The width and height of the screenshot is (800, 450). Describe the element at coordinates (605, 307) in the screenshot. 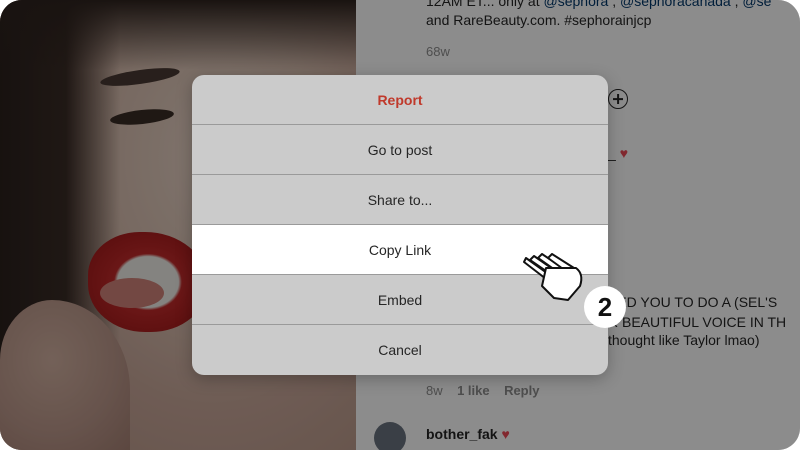

I see `step-badge: 2` at that location.